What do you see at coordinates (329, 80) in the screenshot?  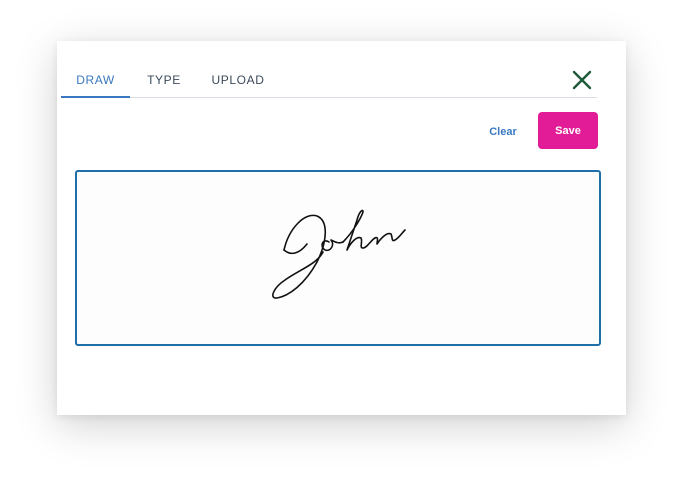 I see `signature-tabs: DRAW TYPE UPLOAD` at bounding box center [329, 80].